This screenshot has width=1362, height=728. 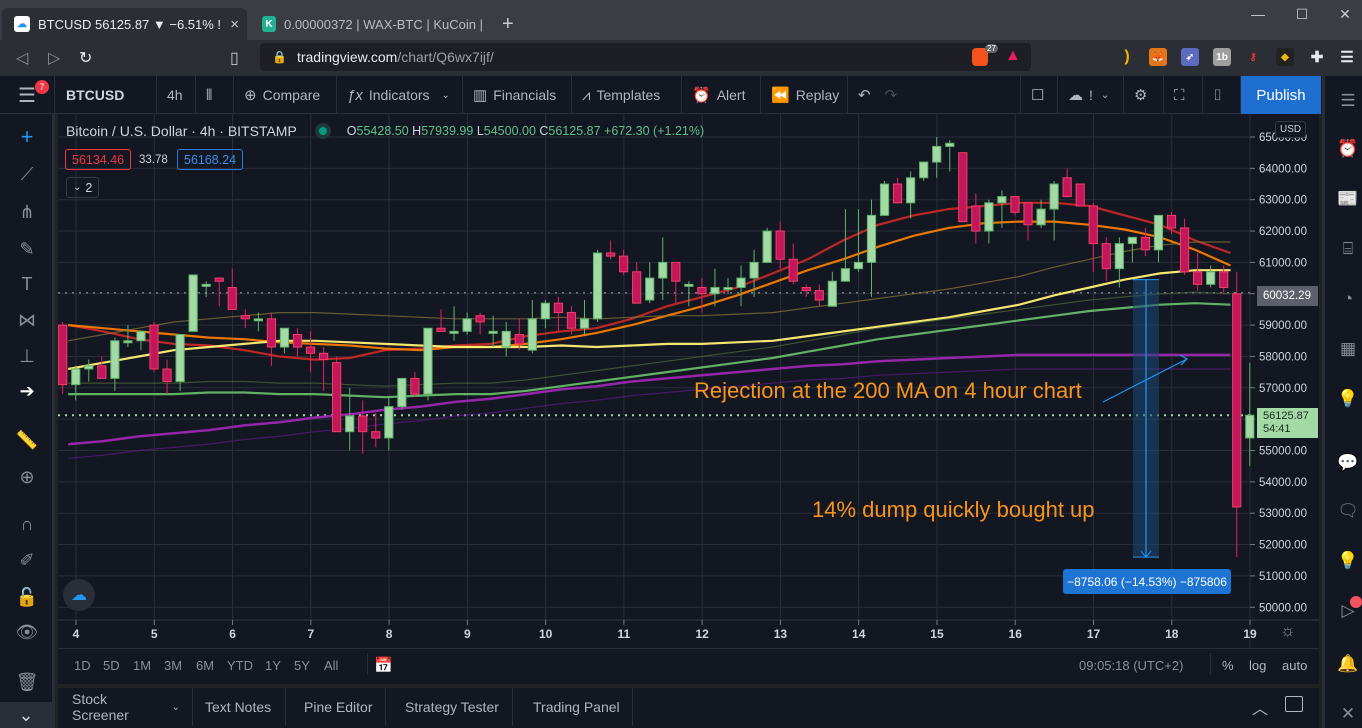 I want to click on forward-icon: ▷, so click(x=54, y=58).